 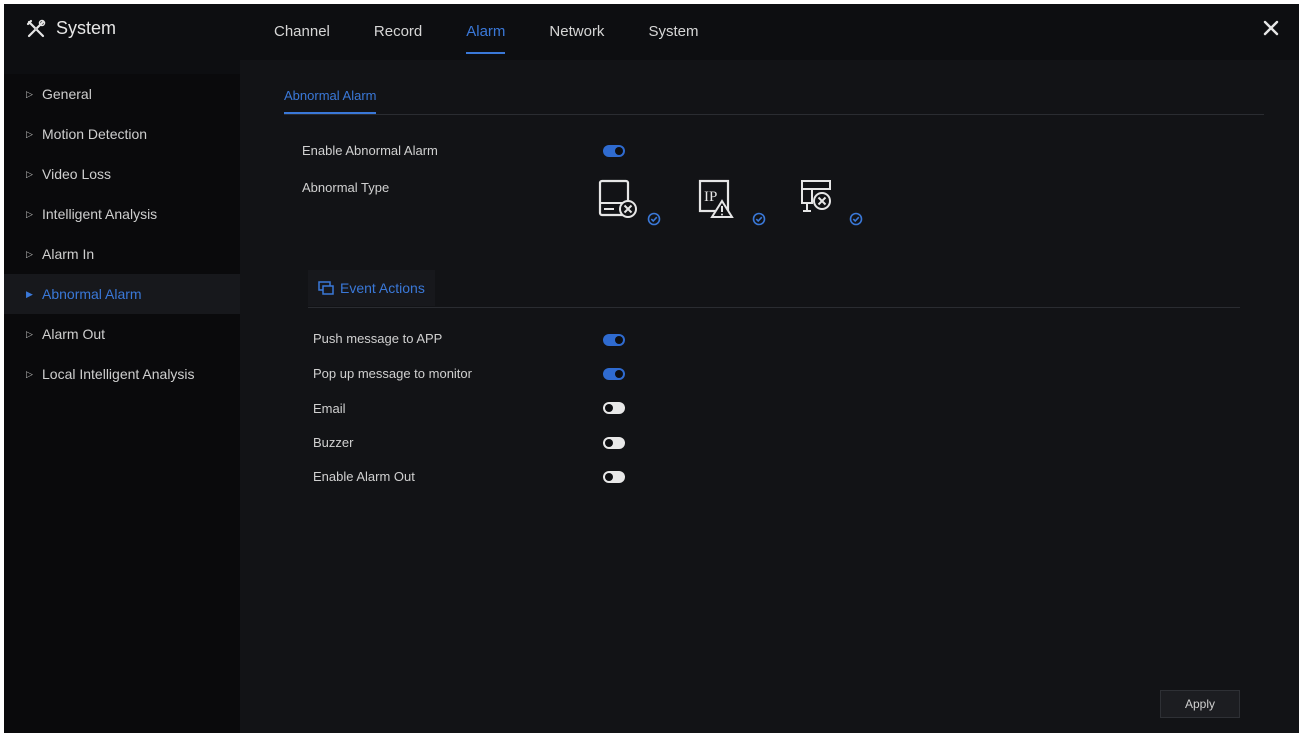 What do you see at coordinates (302, 32) in the screenshot?
I see `tab-channel: Channel` at bounding box center [302, 32].